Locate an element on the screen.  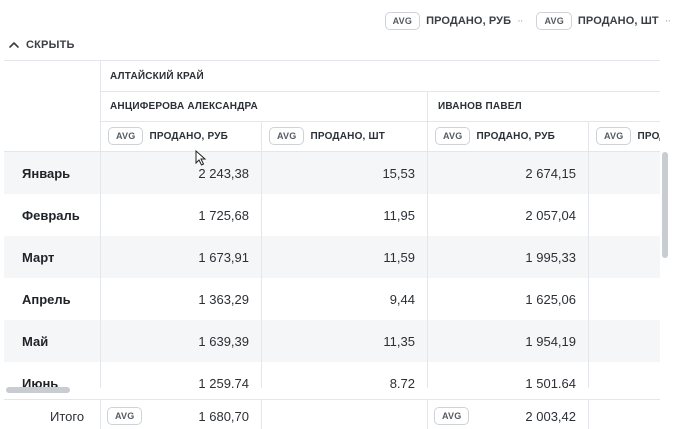
table-cell: 2 243,38 is located at coordinates (175, 173).